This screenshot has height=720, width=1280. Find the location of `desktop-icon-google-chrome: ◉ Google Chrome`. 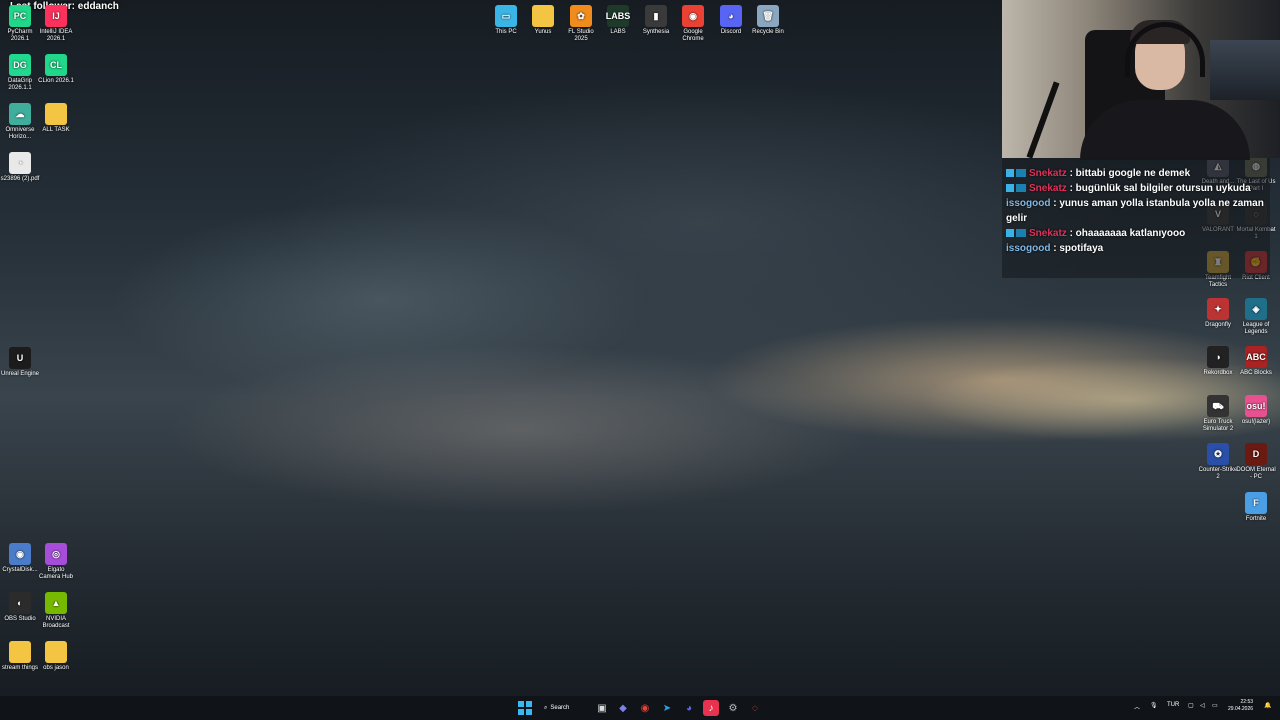

desktop-icon-google-chrome: ◉ Google Chrome is located at coordinates (693, 24).